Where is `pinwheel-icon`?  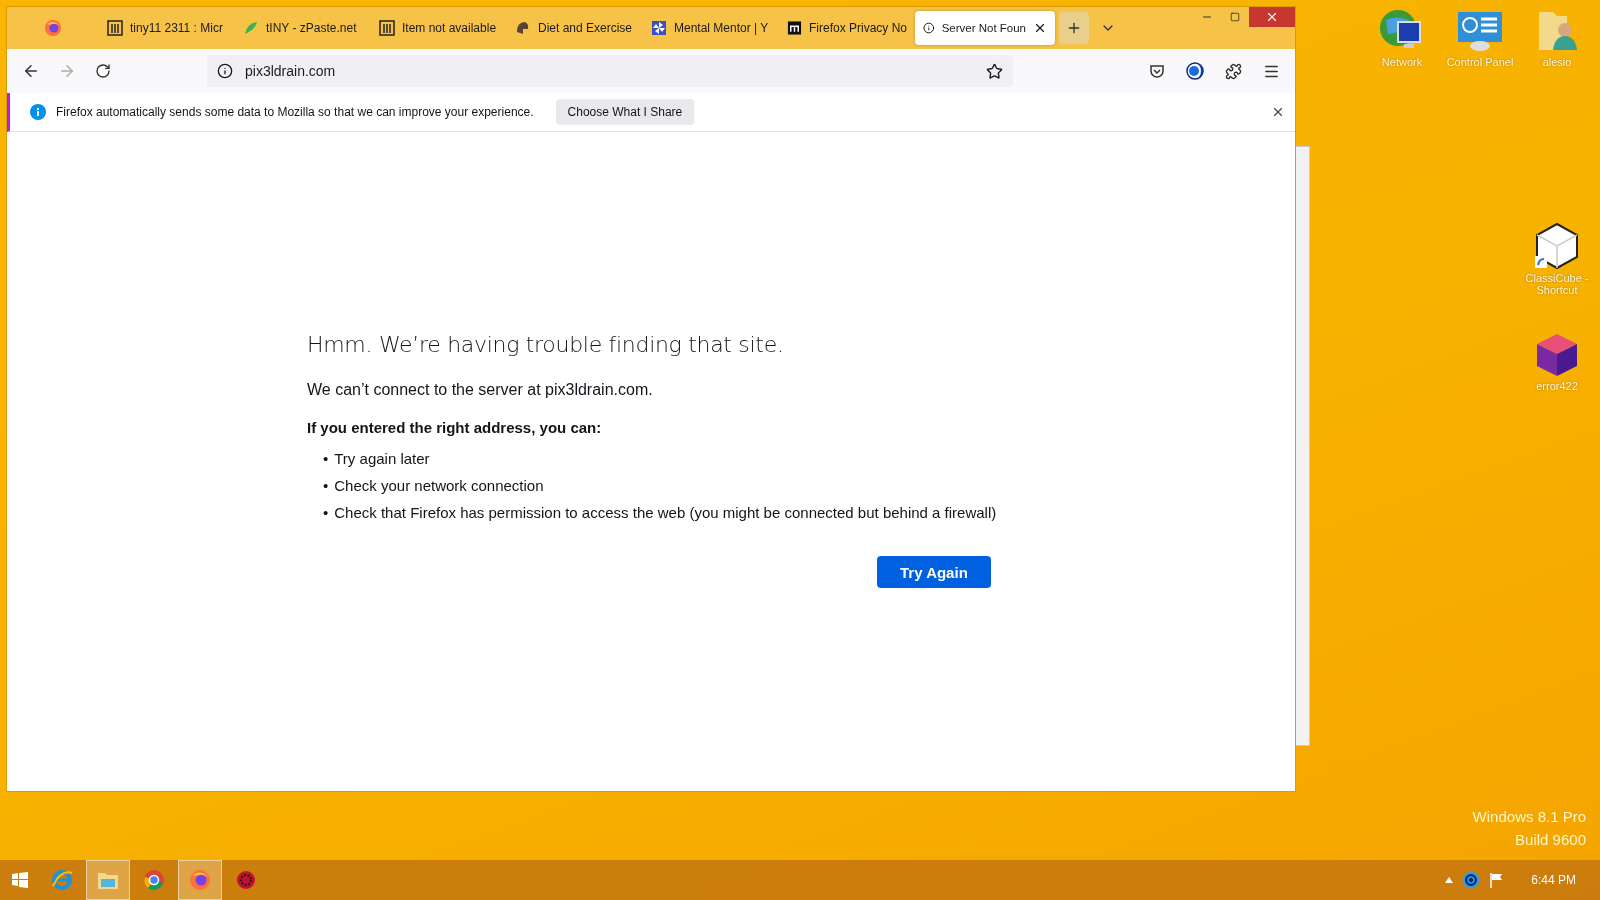 pinwheel-icon is located at coordinates (659, 28).